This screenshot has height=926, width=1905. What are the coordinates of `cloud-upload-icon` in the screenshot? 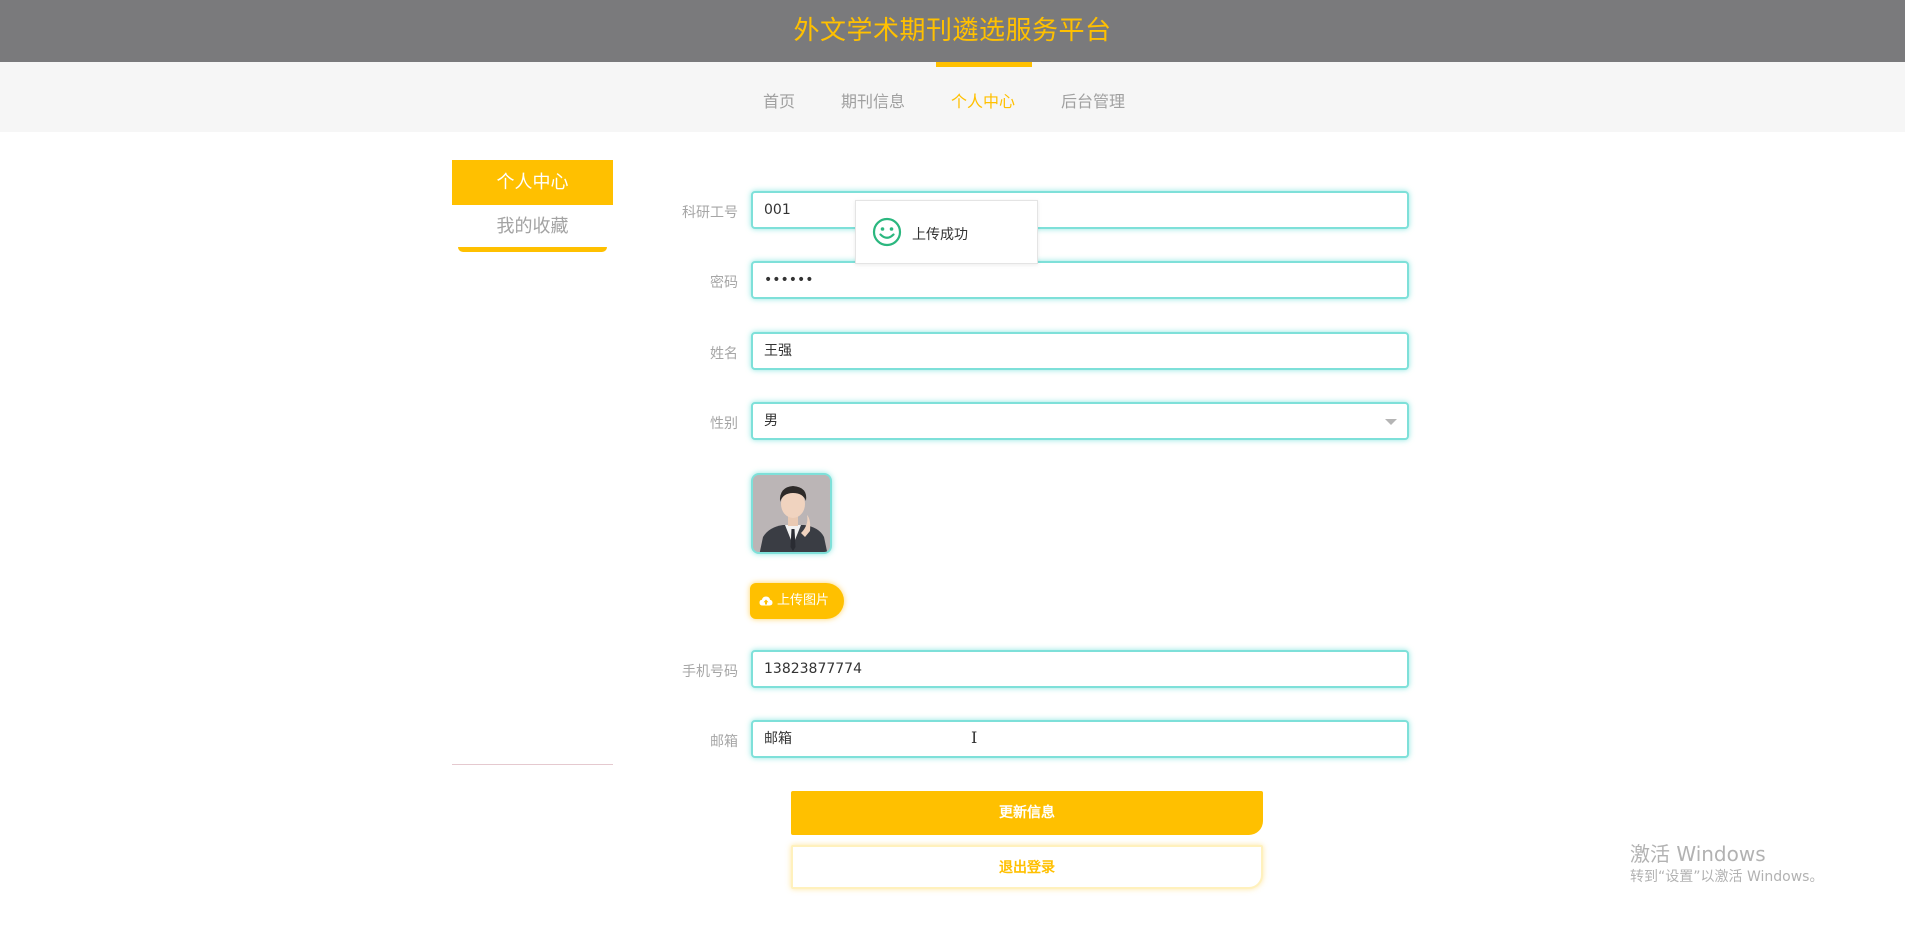 It's located at (766, 601).